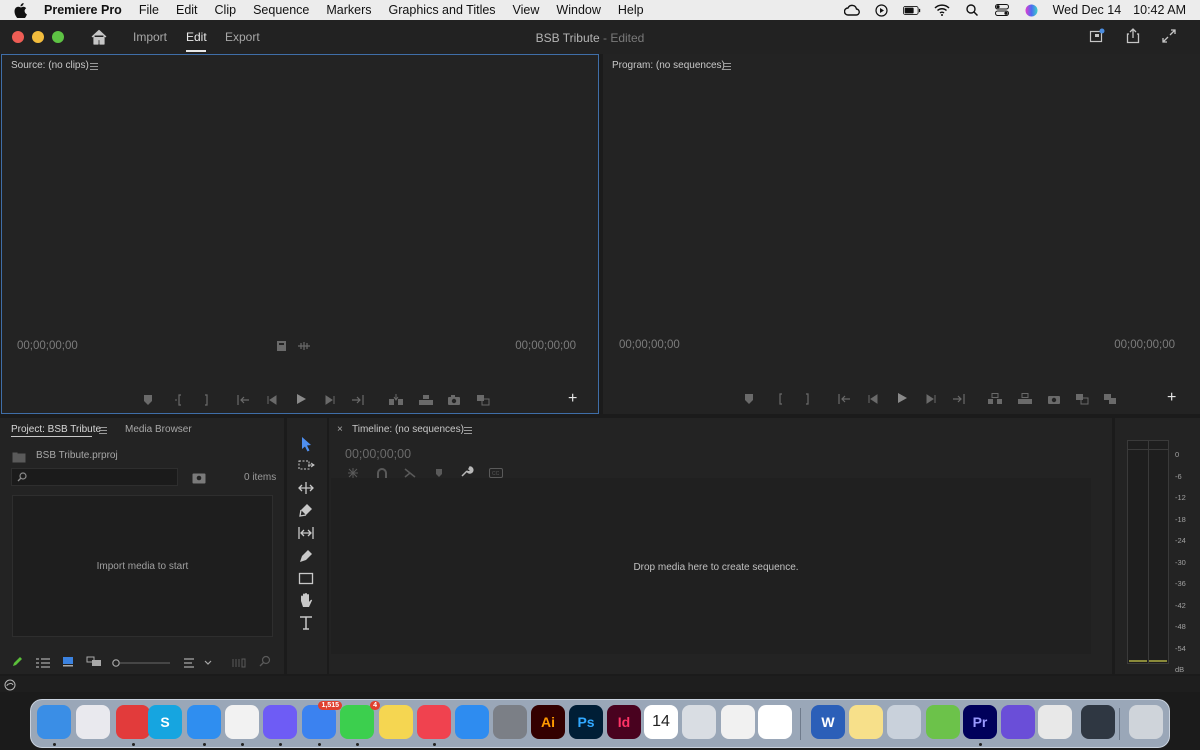 This screenshot has width=1200, height=750. What do you see at coordinates (10, 687) in the screenshot?
I see `status-creative-cloud-icon` at bounding box center [10, 687].